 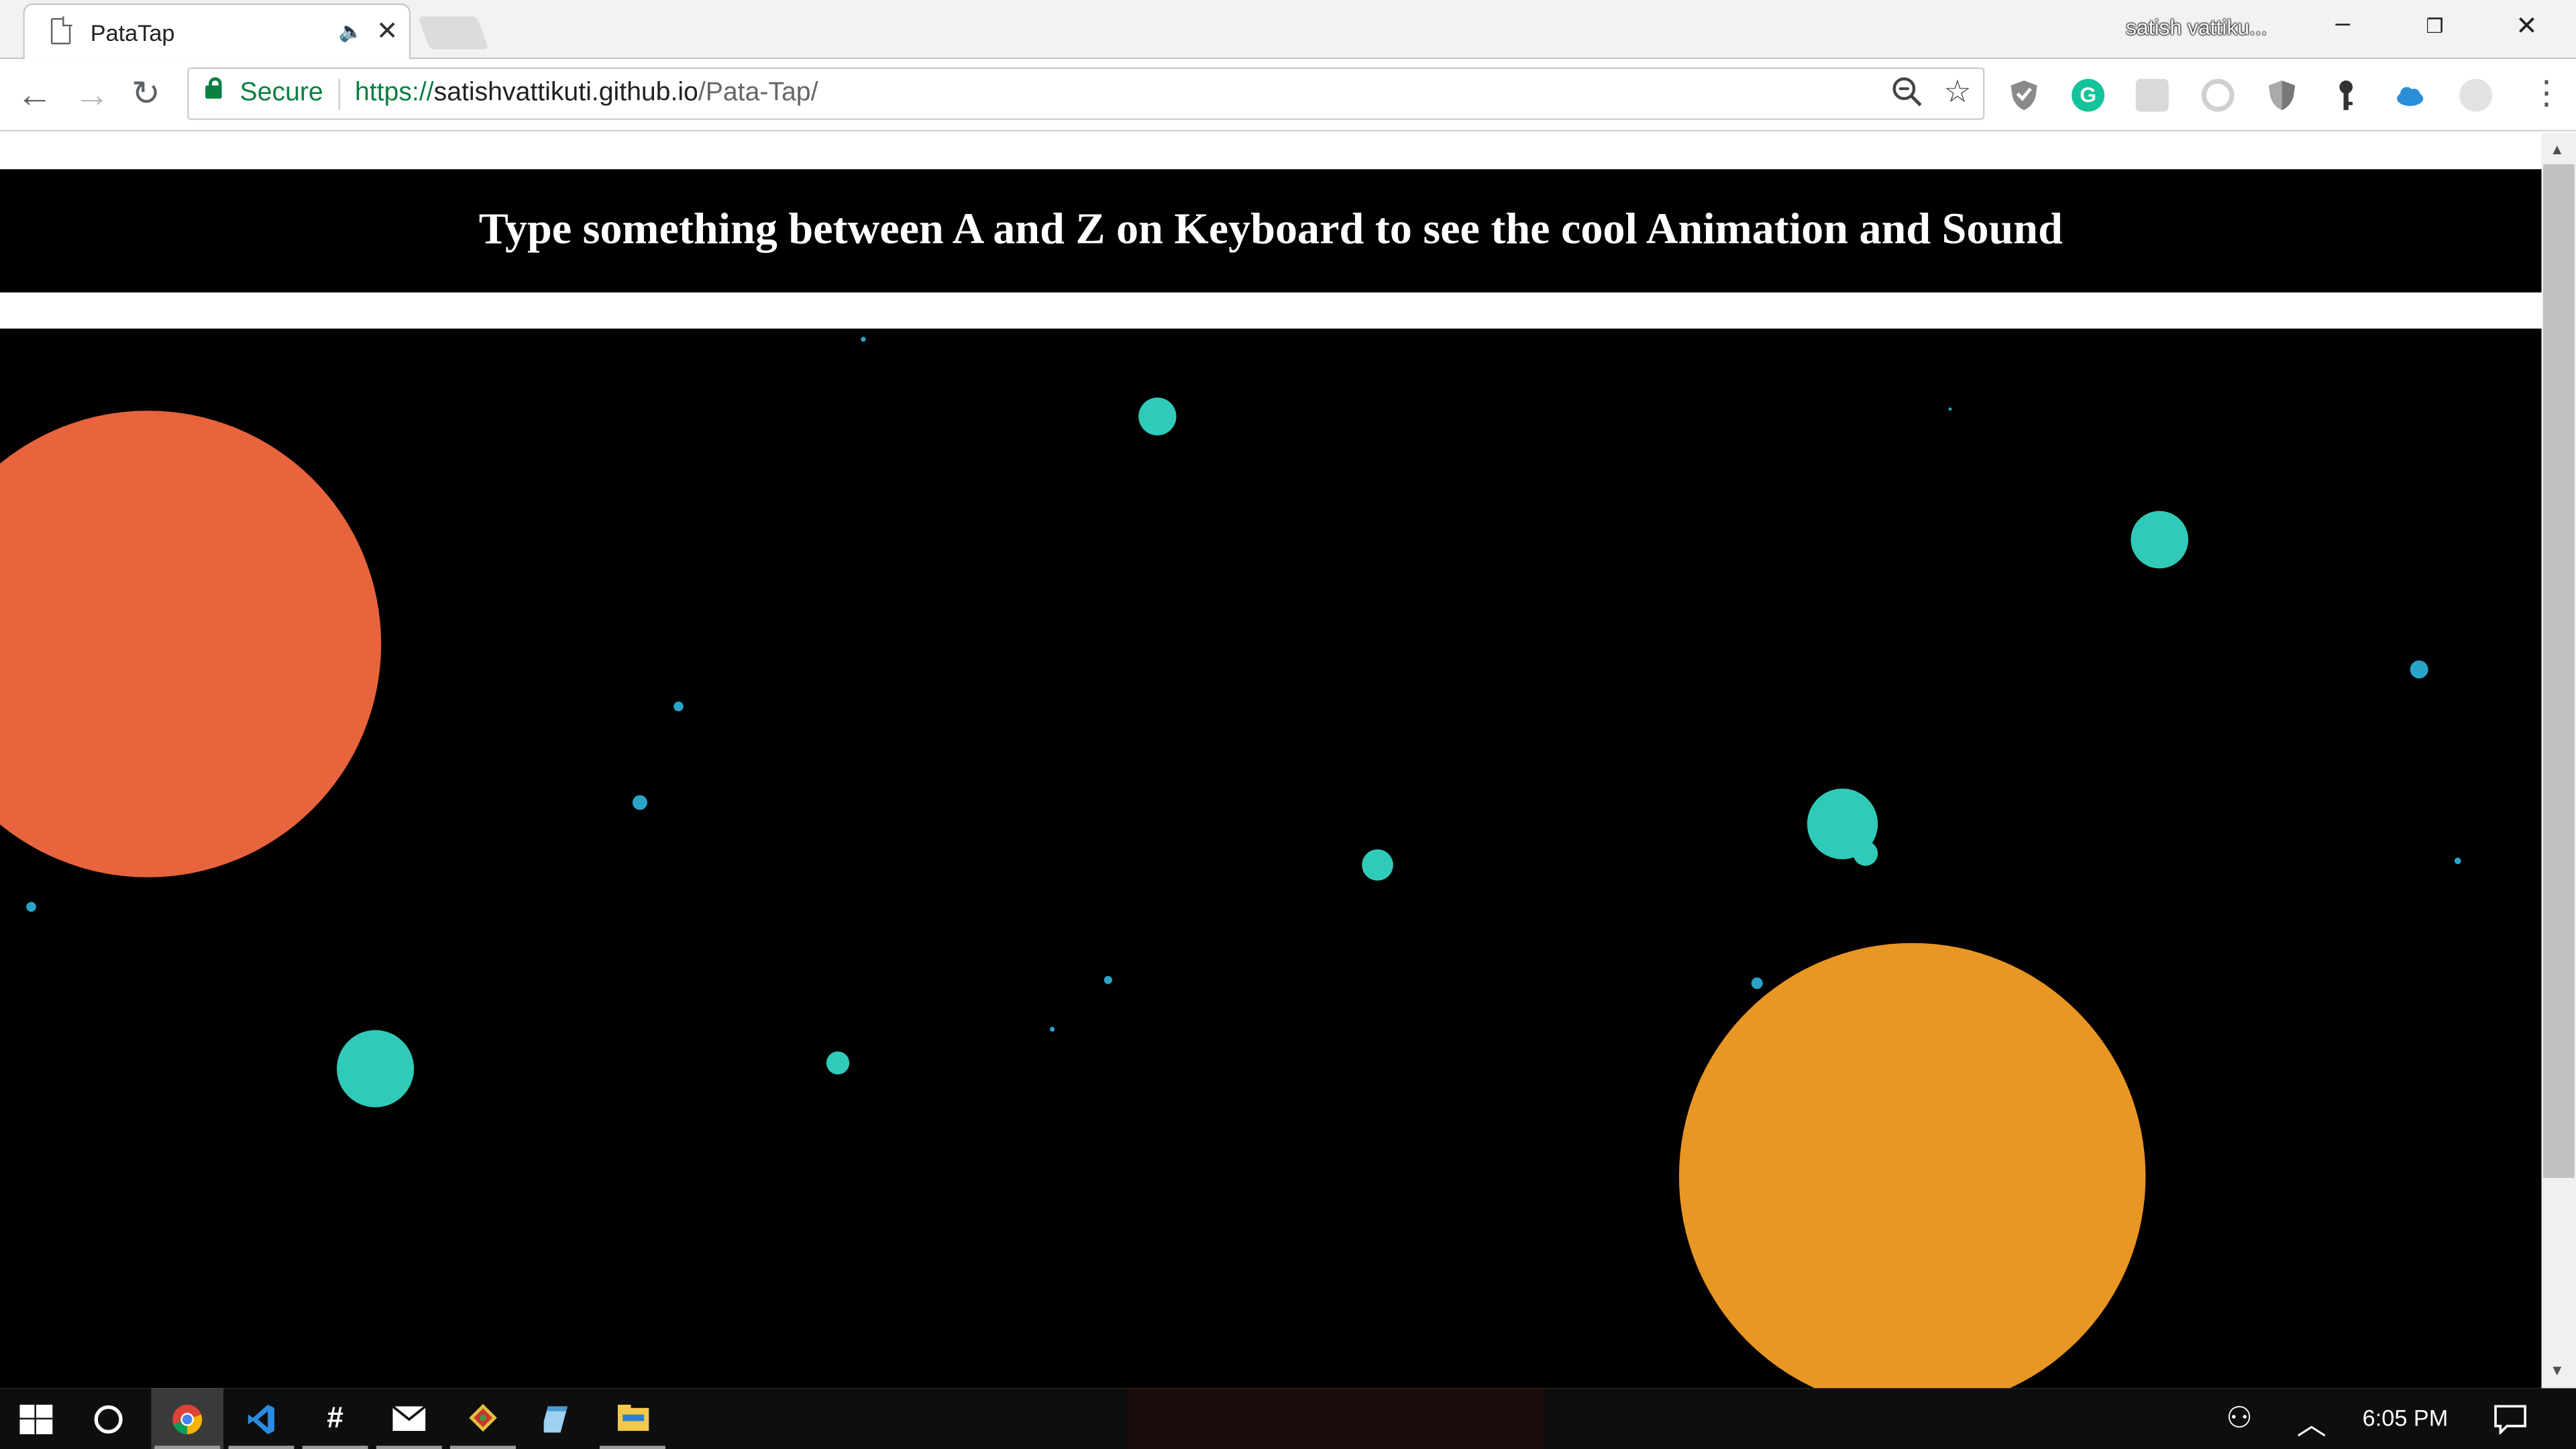 What do you see at coordinates (387, 31) in the screenshot?
I see `close-tab-icon: ✕` at bounding box center [387, 31].